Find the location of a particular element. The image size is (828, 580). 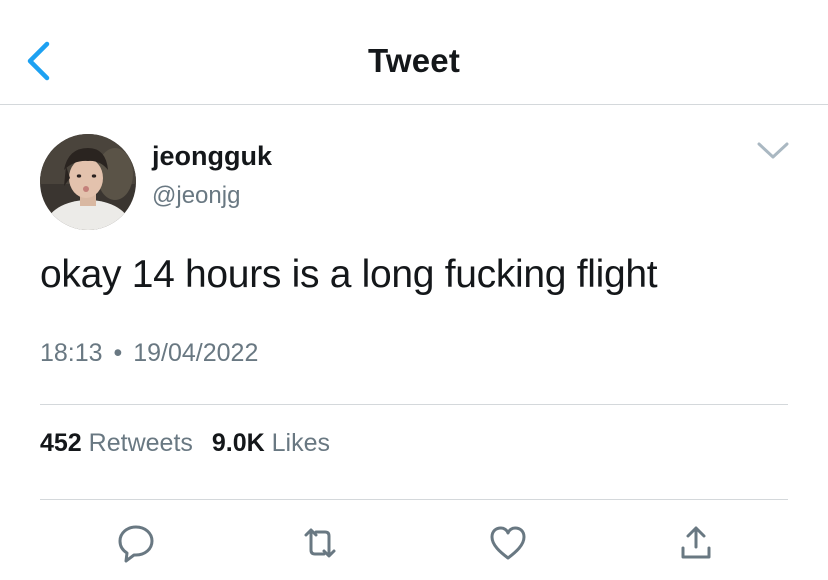

engagement-stats: 452 Retweets 9.0K Likes is located at coordinates (185, 443).